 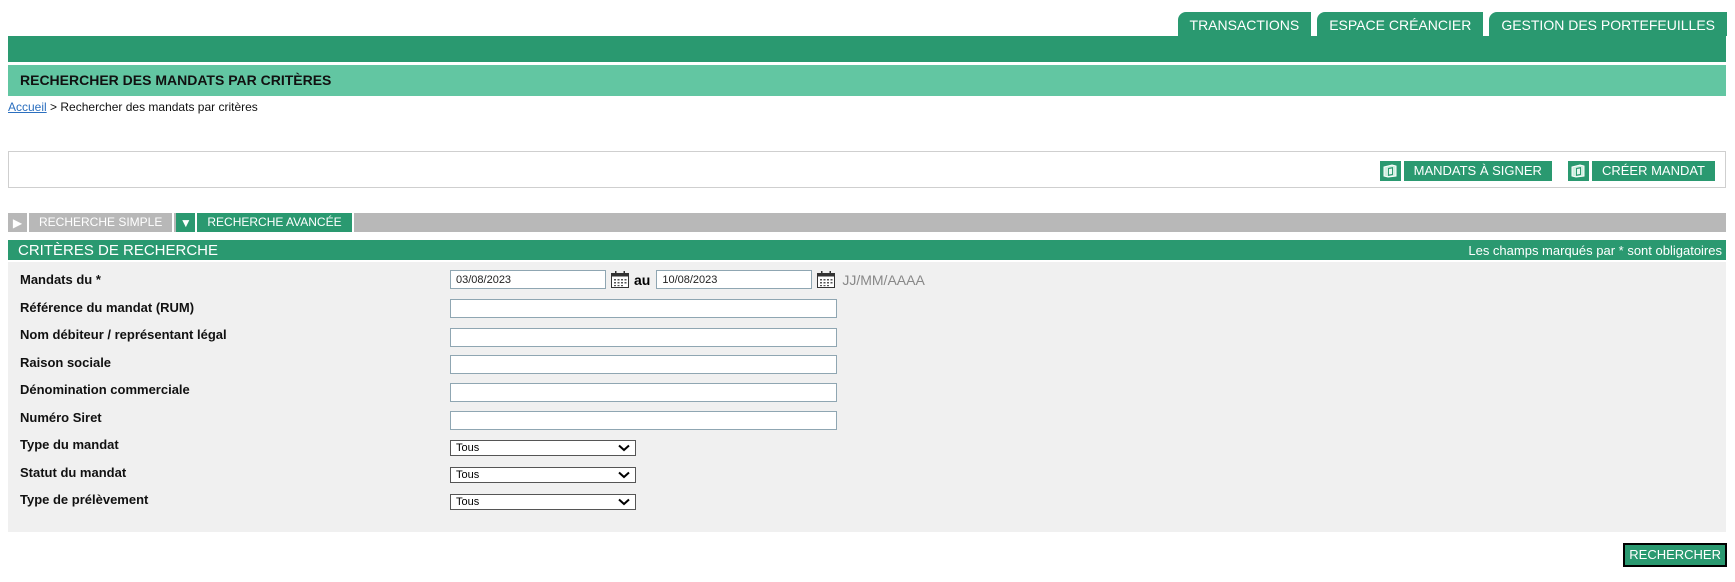 What do you see at coordinates (102, 222) in the screenshot?
I see `tab-simple-search: RECHERCHE SIMPLE` at bounding box center [102, 222].